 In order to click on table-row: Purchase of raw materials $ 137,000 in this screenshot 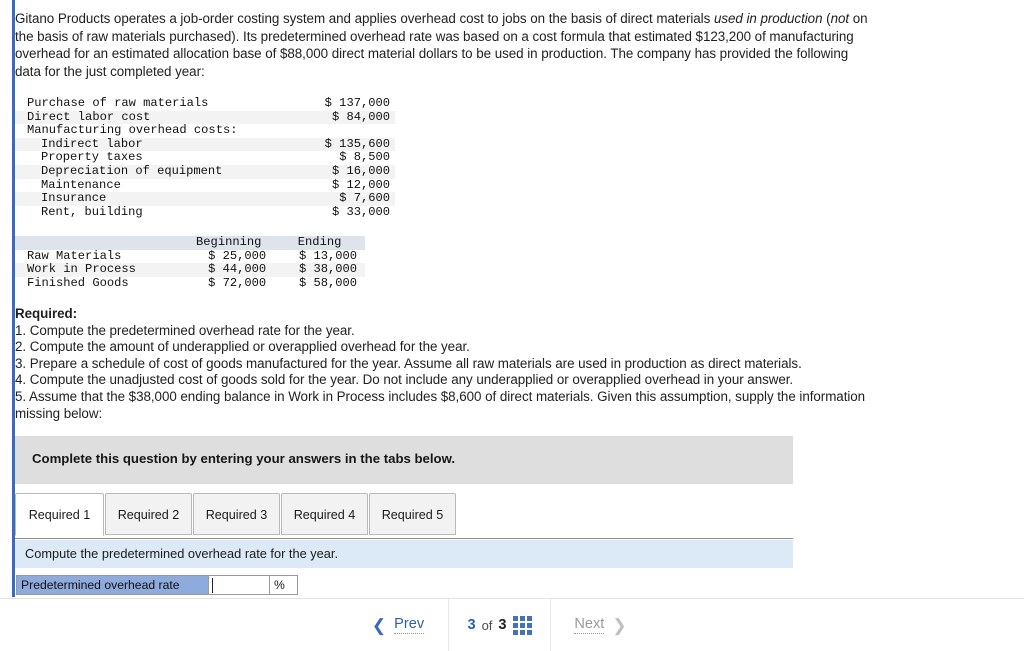, I will do `click(205, 103)`.